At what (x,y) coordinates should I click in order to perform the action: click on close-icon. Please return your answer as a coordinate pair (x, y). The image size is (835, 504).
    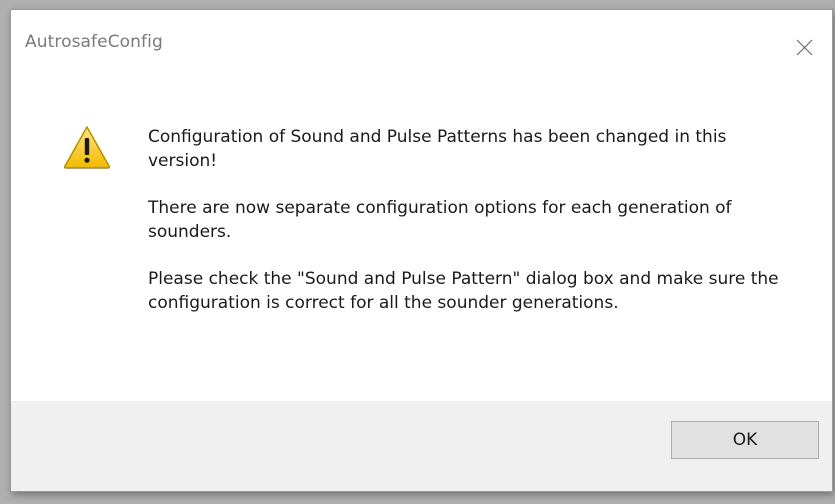
    Looking at the image, I should click on (804, 47).